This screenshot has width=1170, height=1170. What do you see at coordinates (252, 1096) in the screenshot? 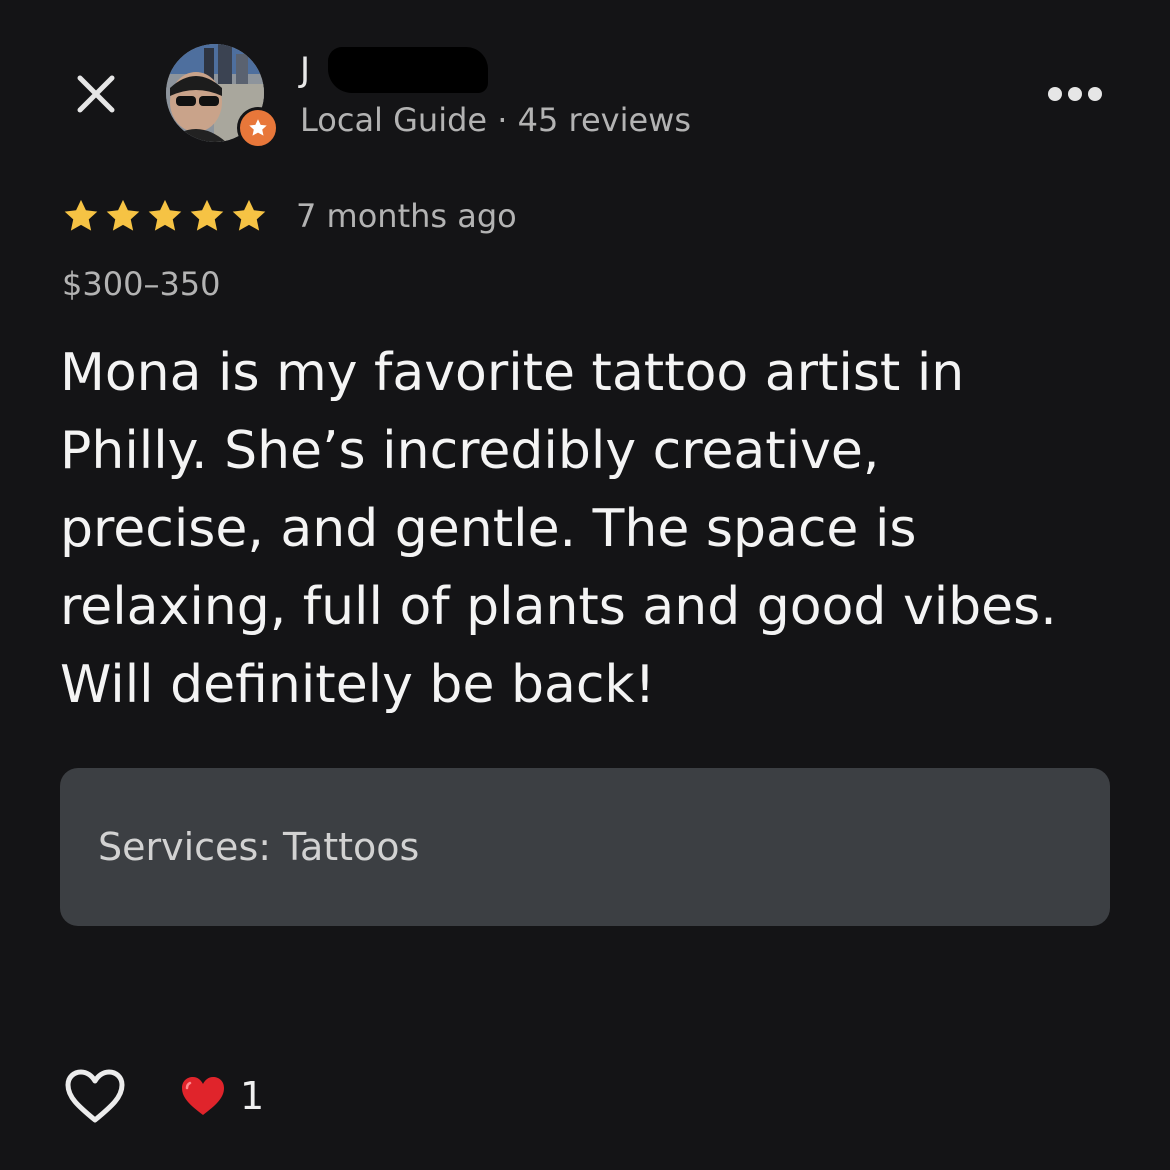
I see `reaction-count: 1` at bounding box center [252, 1096].